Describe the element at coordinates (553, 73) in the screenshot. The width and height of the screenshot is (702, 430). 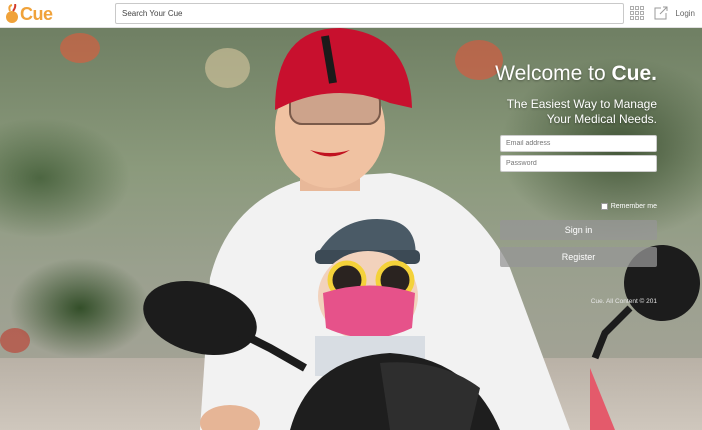
I see `welcome-prefix: Welcome to` at that location.